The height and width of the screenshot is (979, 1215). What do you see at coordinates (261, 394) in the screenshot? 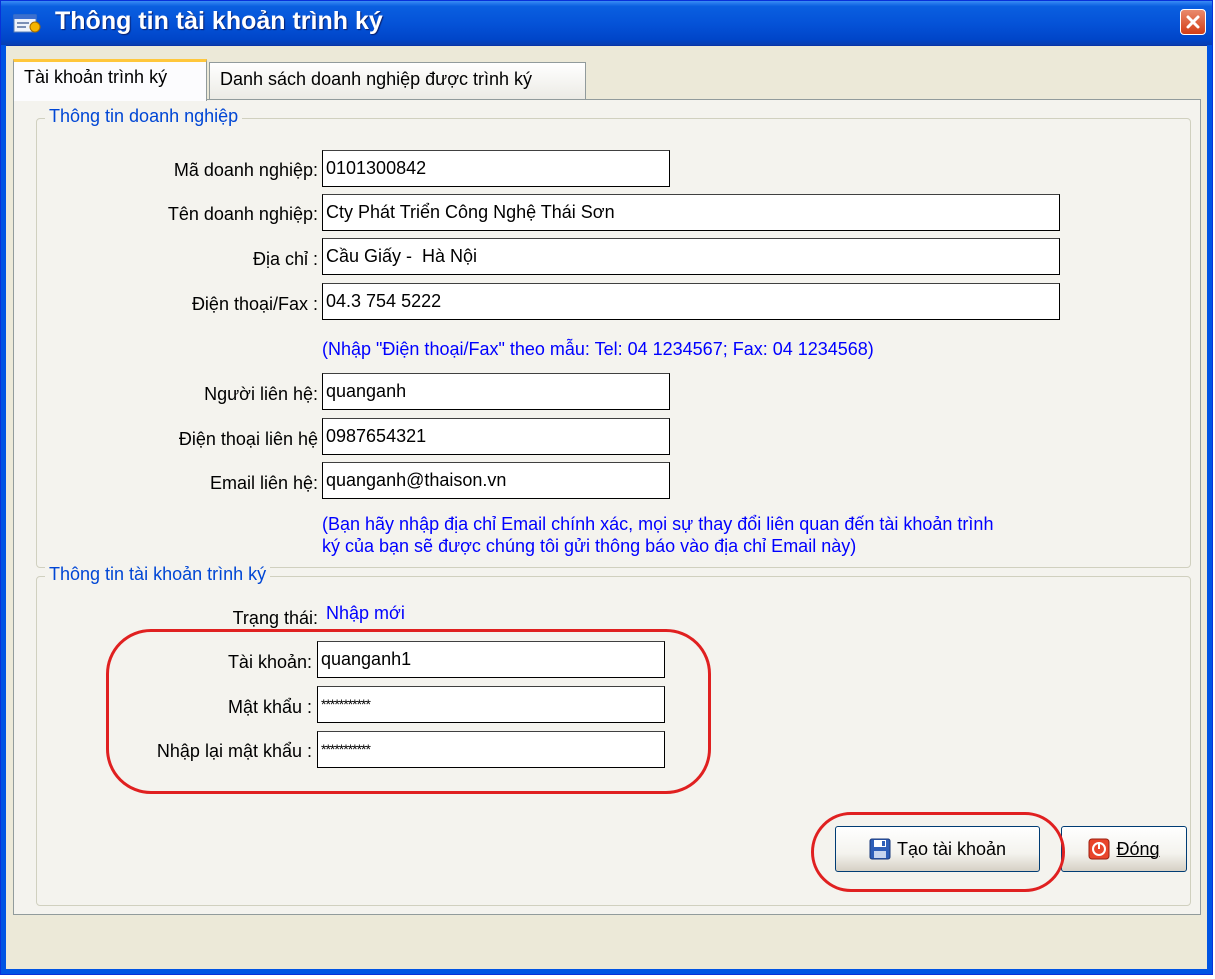
I see `label-nguoi-lien-he: Người liên hệ:` at bounding box center [261, 394].